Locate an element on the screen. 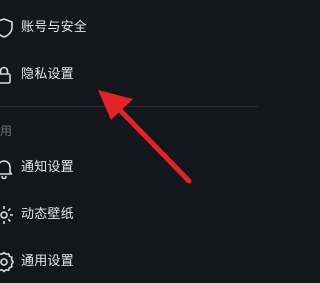  wallpaper-icon is located at coordinates (8, 215).